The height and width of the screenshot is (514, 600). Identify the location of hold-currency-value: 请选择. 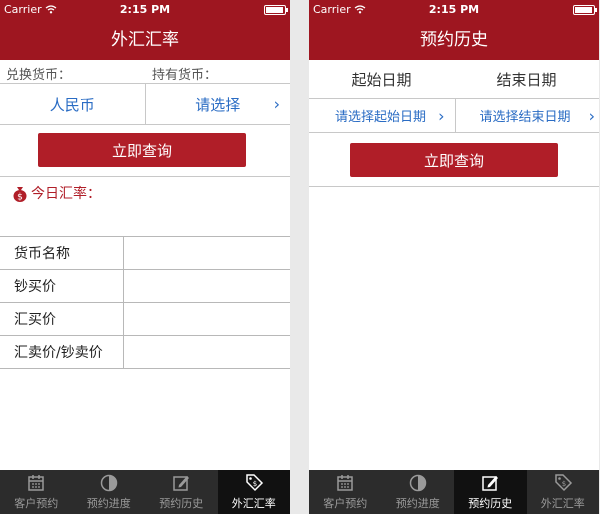
(218, 104).